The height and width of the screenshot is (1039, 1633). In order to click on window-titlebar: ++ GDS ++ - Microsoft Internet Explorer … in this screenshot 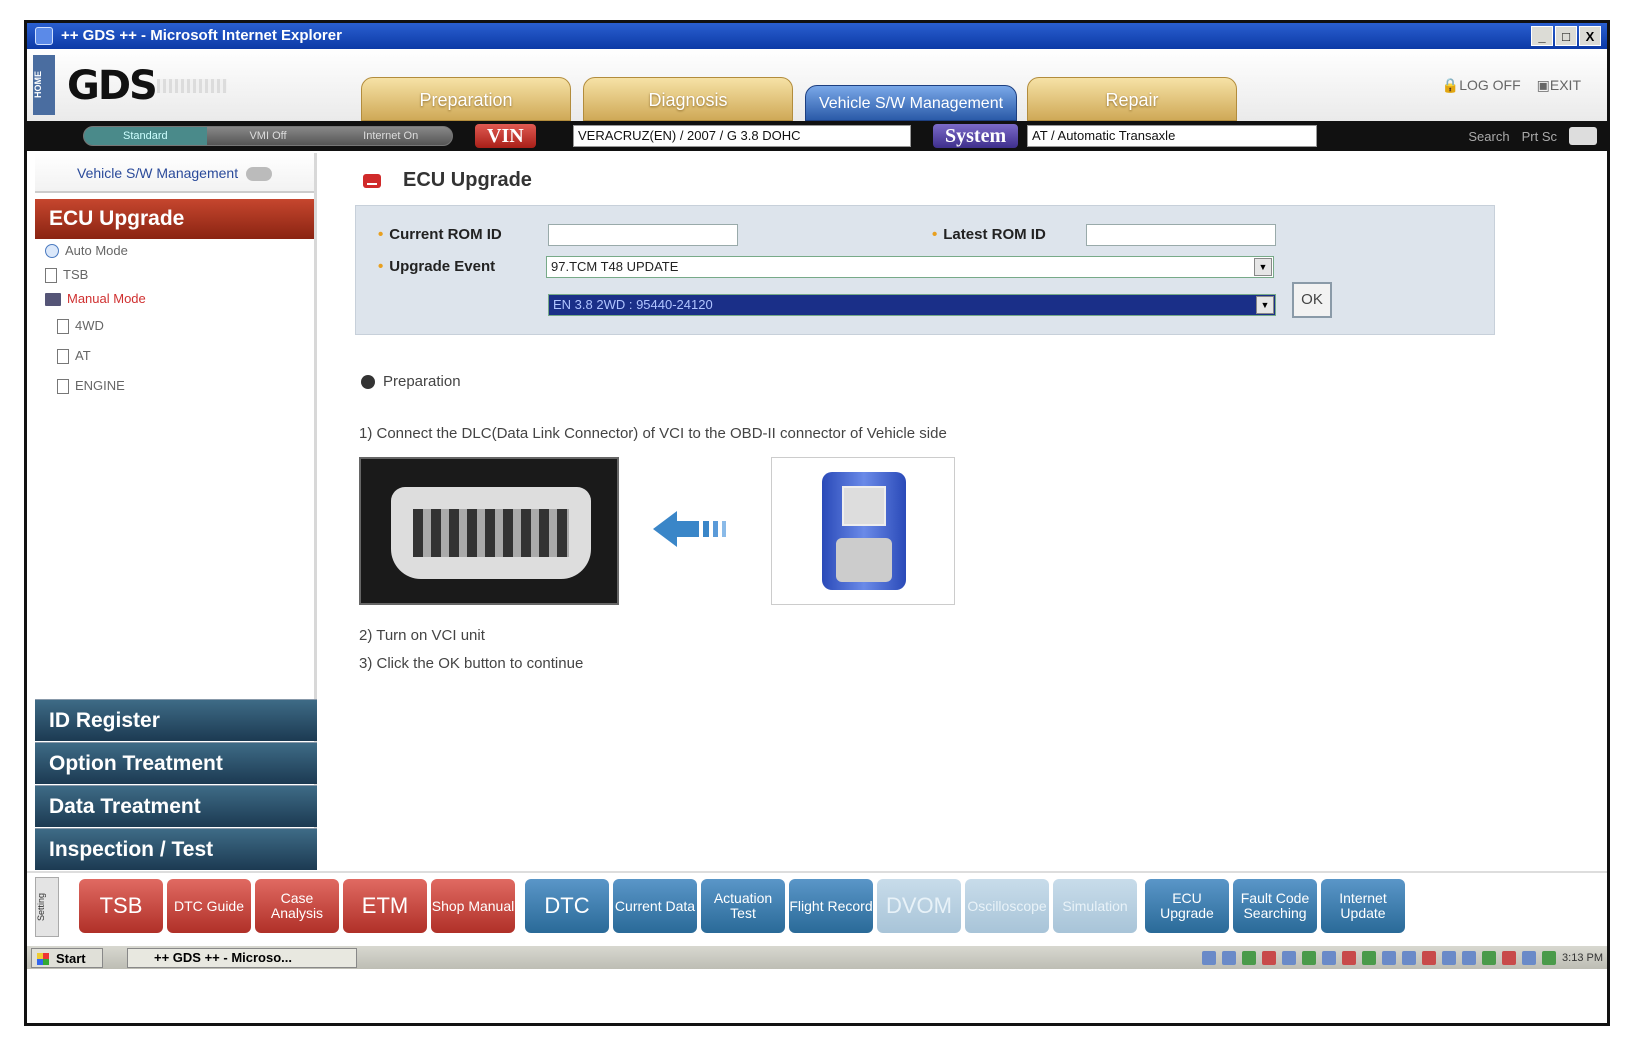, I will do `click(817, 36)`.